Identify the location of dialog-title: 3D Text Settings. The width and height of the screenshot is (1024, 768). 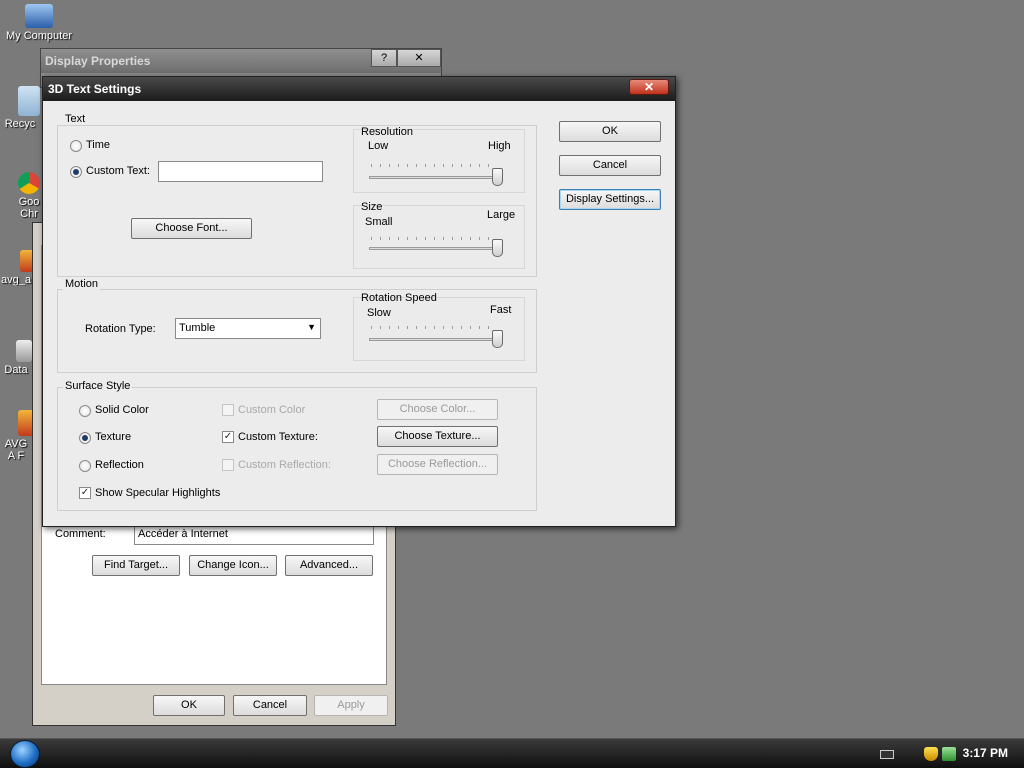
(95, 89).